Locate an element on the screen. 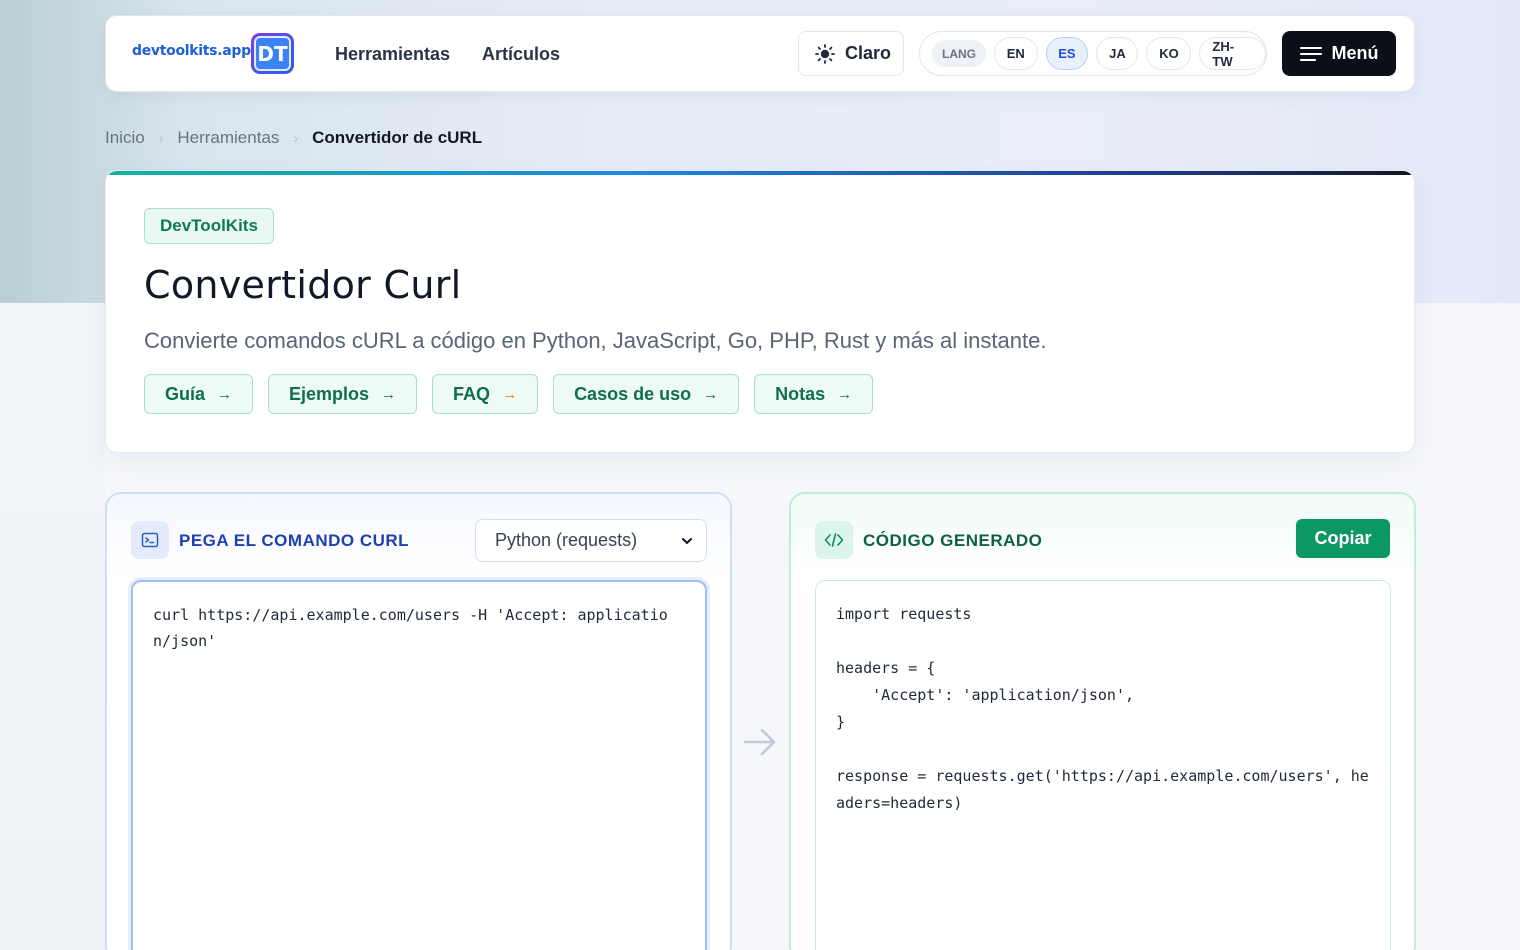  section-link-label: FAQ is located at coordinates (472, 393).